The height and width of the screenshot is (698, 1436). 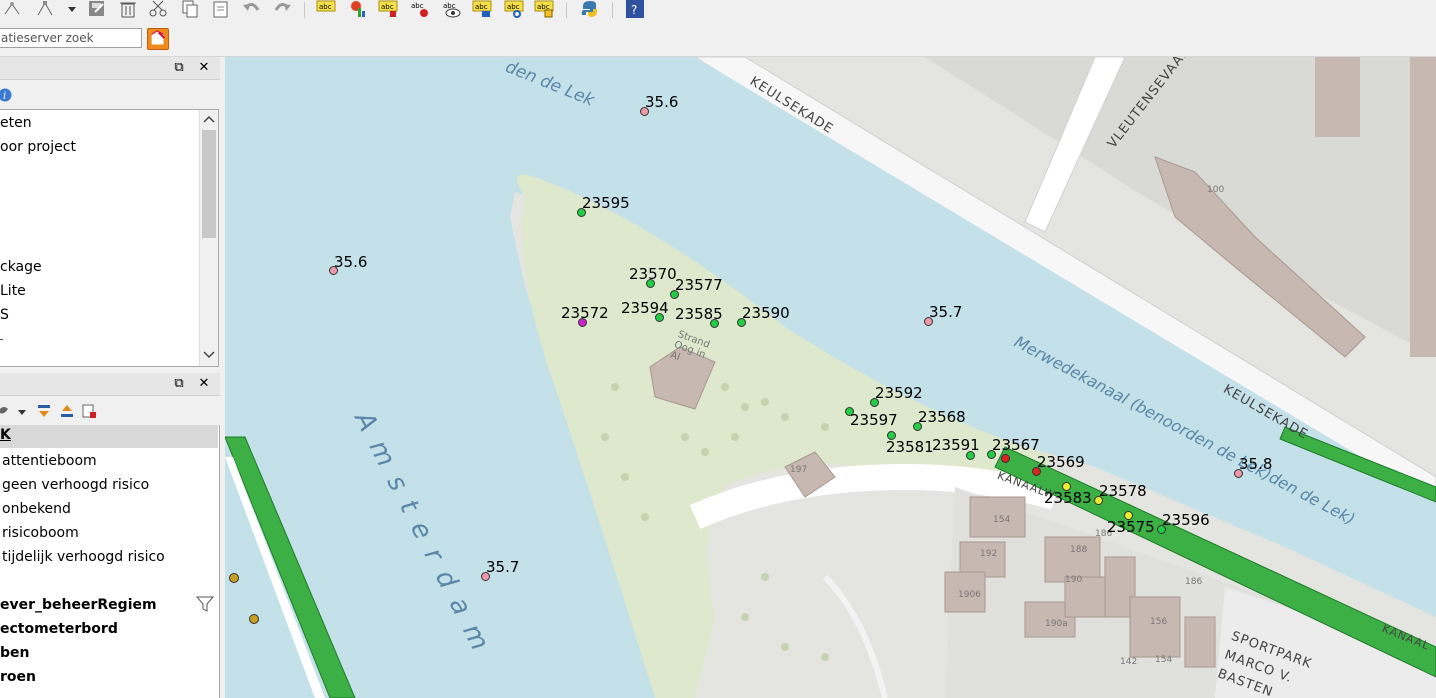 What do you see at coordinates (942, 417) in the screenshot?
I see `tree-label: 23568` at bounding box center [942, 417].